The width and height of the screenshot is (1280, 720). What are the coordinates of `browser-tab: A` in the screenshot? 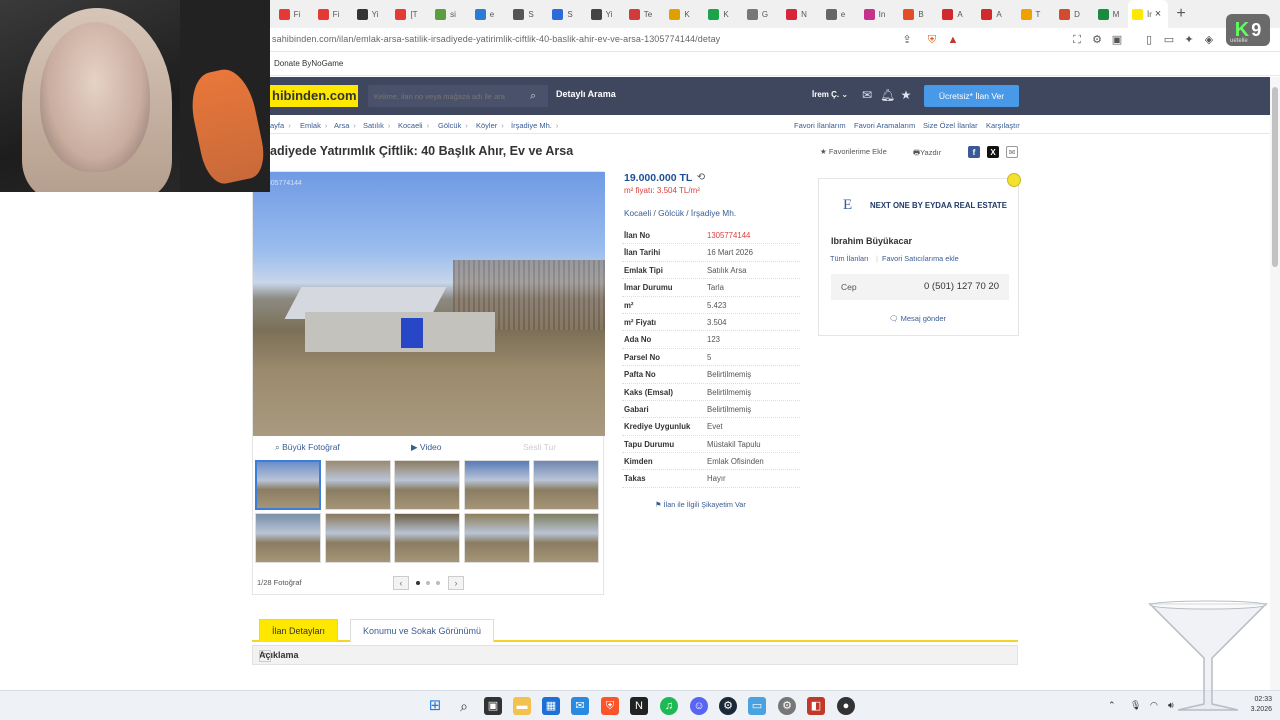 It's located at (952, 14).